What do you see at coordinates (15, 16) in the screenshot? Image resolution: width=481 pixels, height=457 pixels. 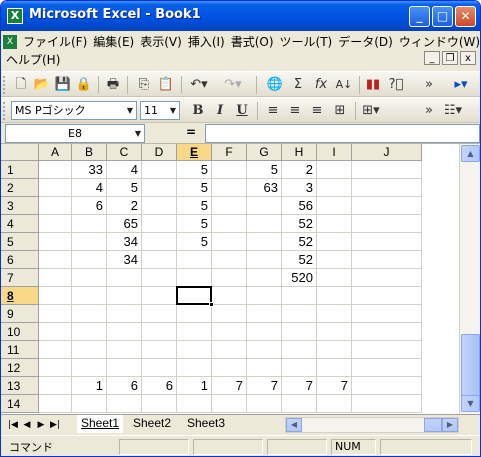 I see `excel-app-icon: X` at bounding box center [15, 16].